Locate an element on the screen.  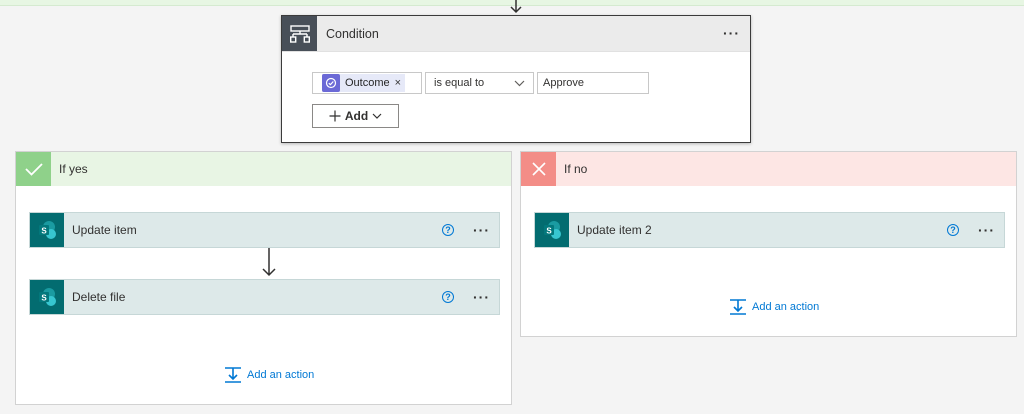
approval-icon is located at coordinates (331, 83).